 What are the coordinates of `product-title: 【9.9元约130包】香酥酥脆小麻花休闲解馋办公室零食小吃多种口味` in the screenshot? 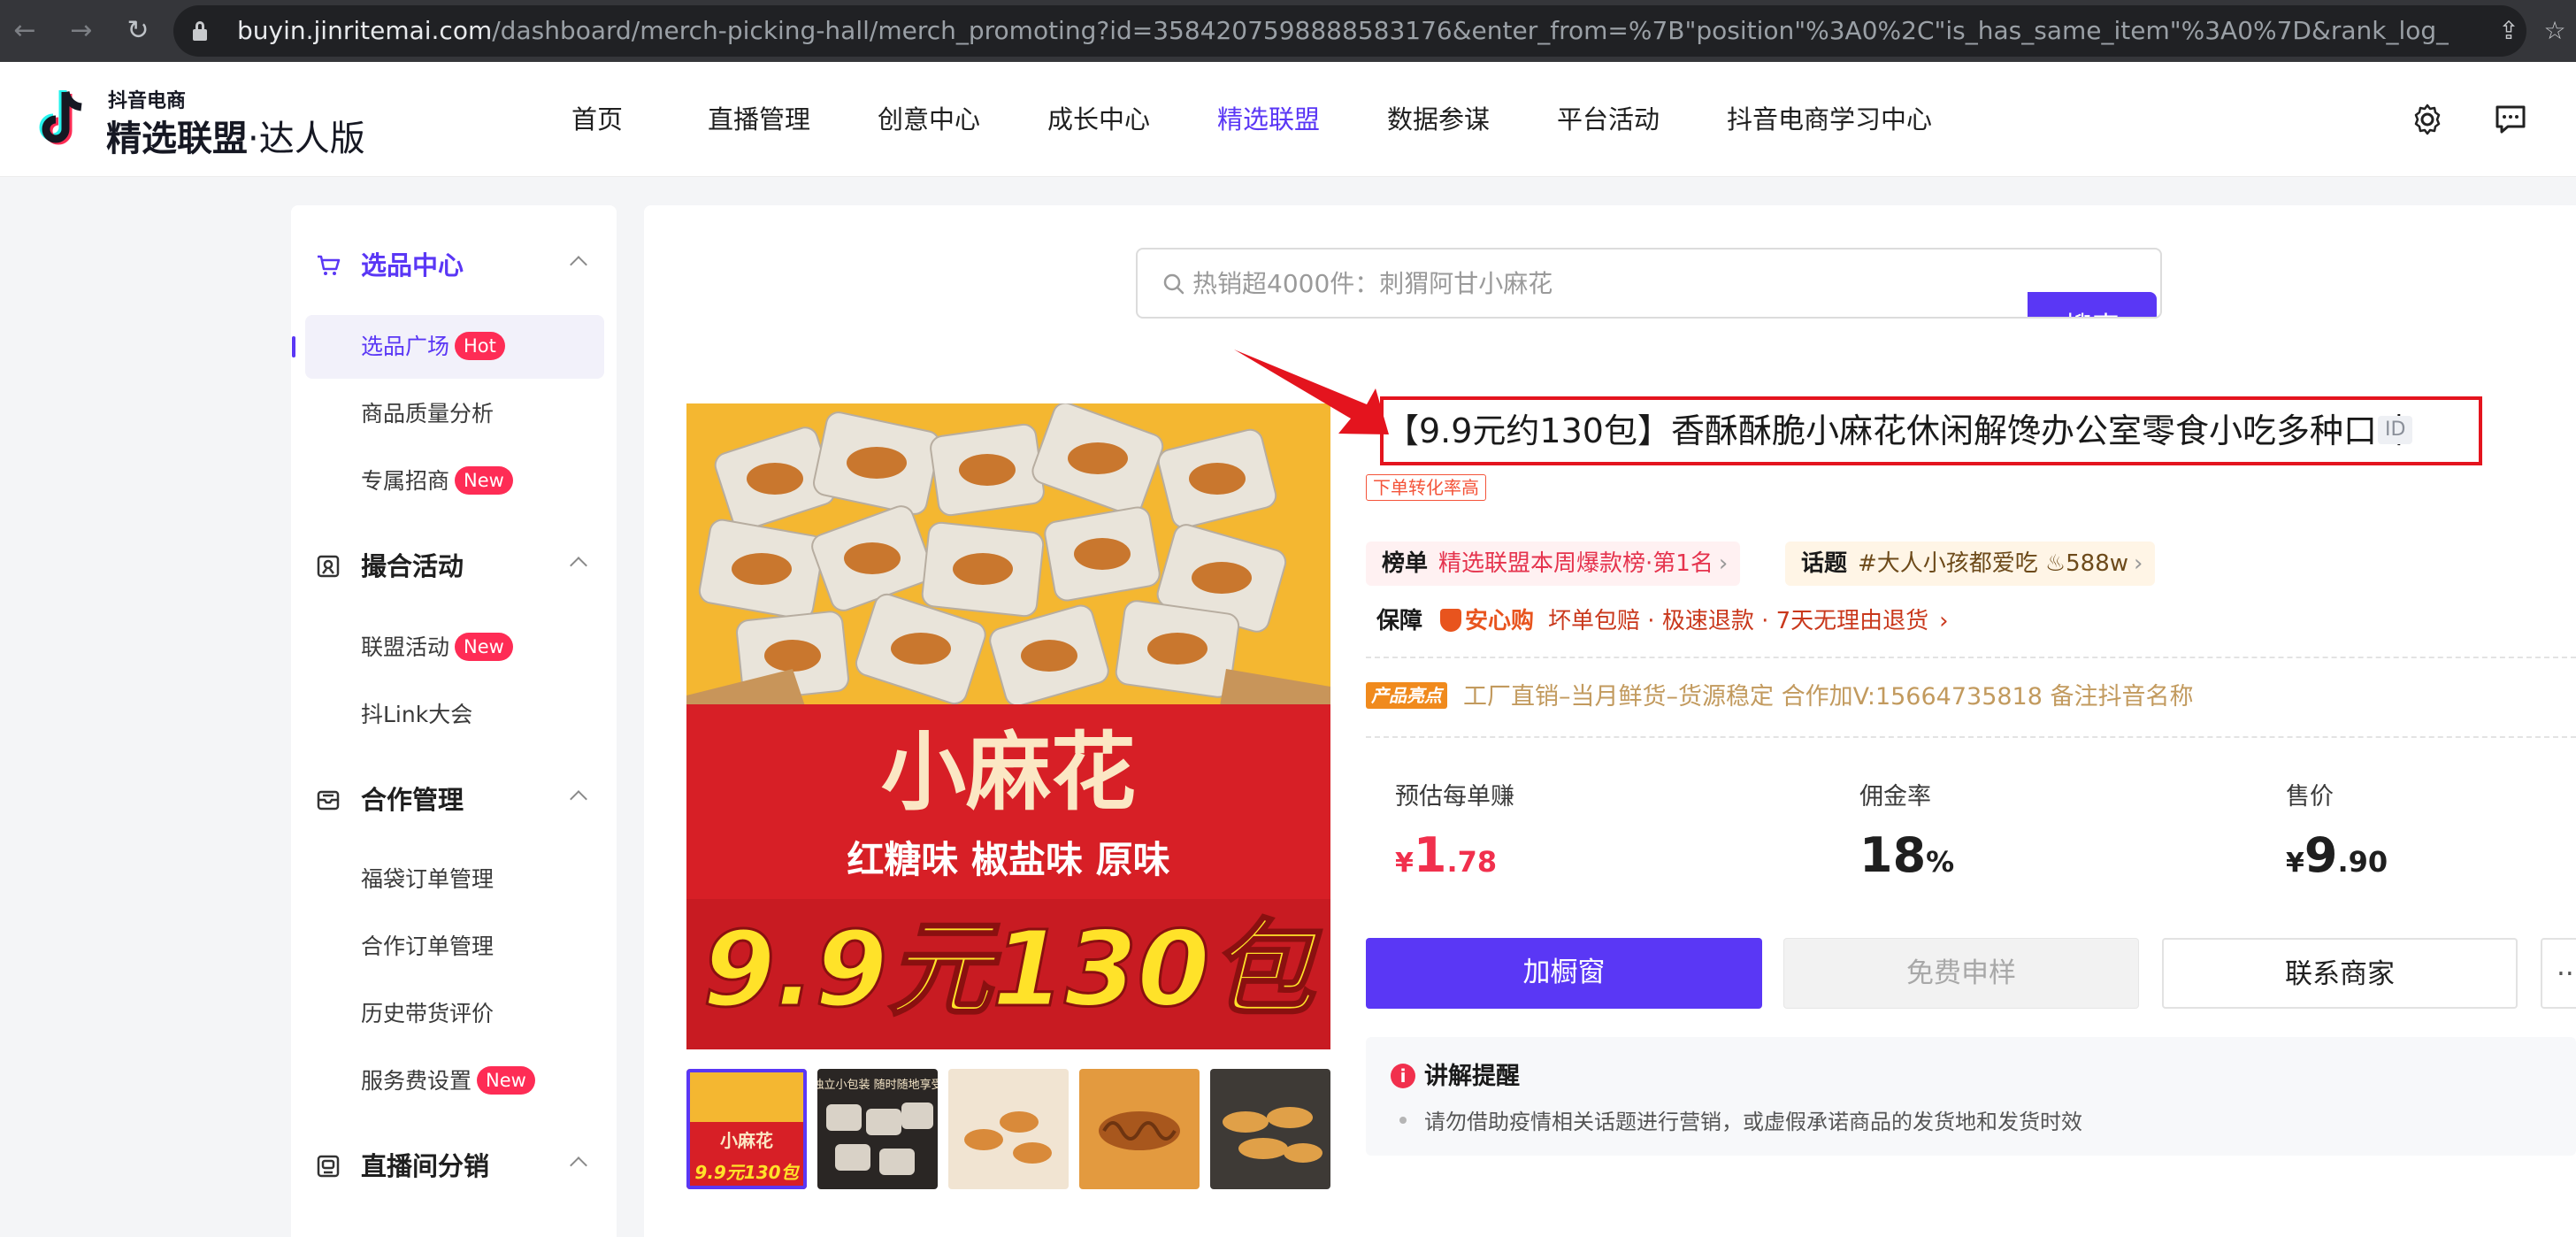 It's located at (1898, 430).